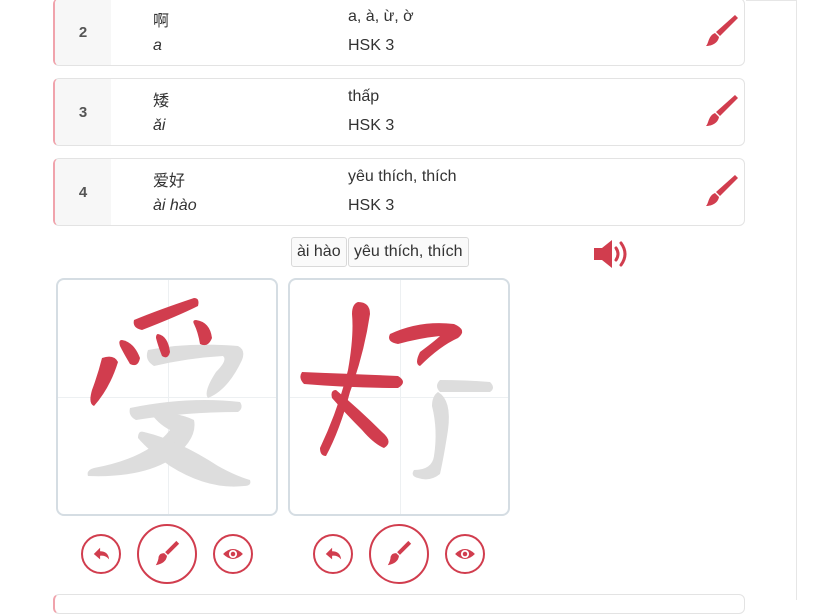 The width and height of the screenshot is (823, 614). Describe the element at coordinates (161, 100) in the screenshot. I see `word-hanzi: 矮` at that location.